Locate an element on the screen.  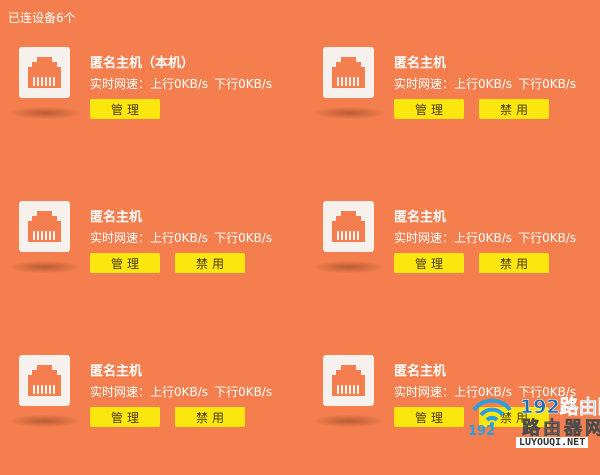
connected-devices-count: 已连设备6个 is located at coordinates (42, 18).